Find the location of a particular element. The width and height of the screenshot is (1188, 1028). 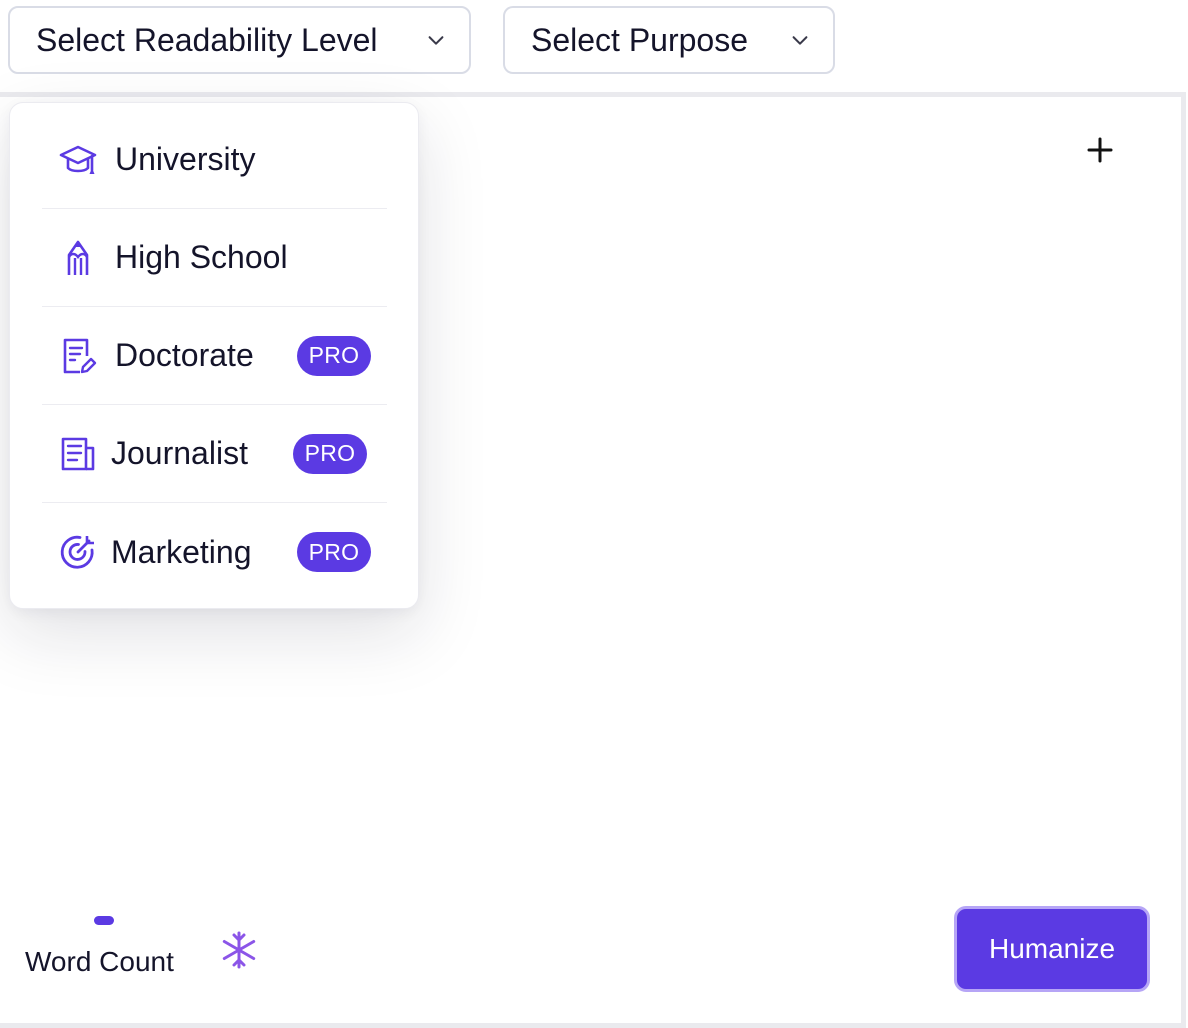

dropdown-item-label: Marketing is located at coordinates (181, 551).